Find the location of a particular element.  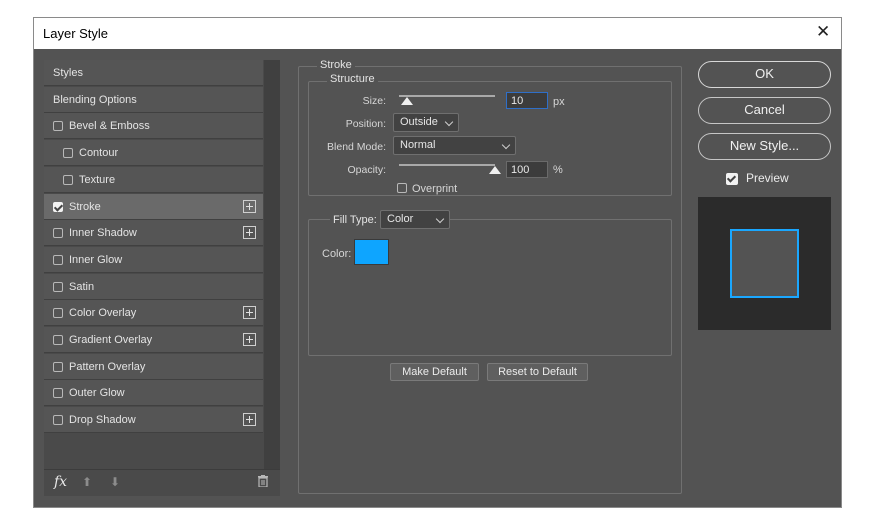

list-item: Satin is located at coordinates (153, 286).